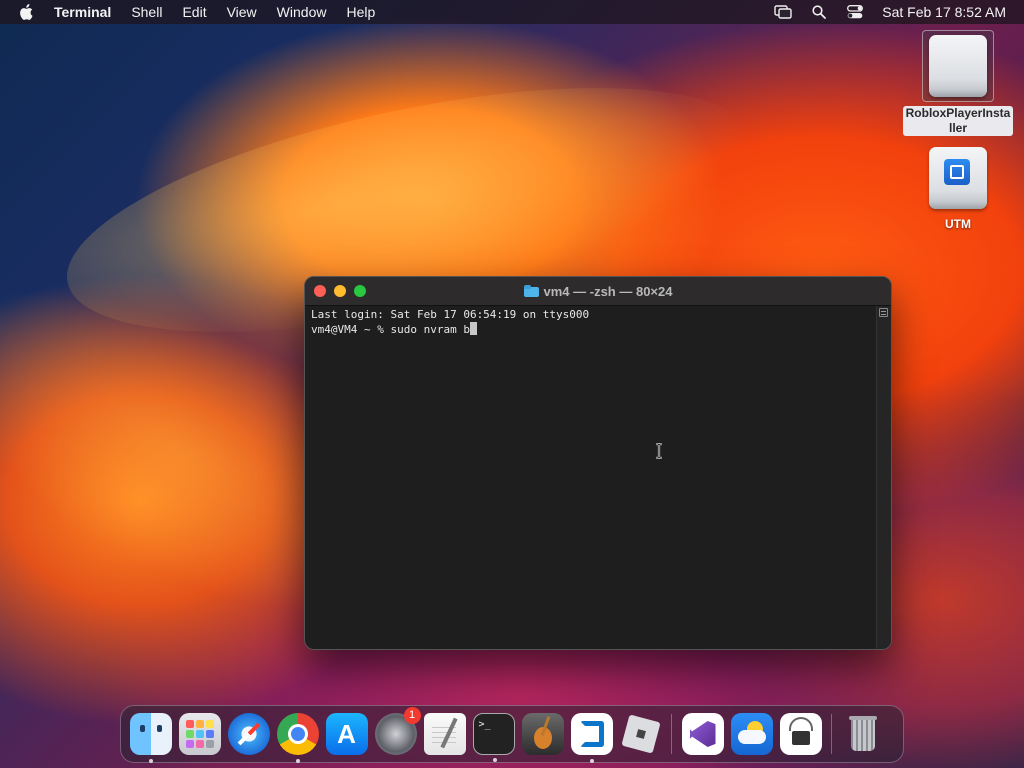 Image resolution: width=1024 pixels, height=768 pixels. I want to click on split-pane-icon, so click(883, 312).